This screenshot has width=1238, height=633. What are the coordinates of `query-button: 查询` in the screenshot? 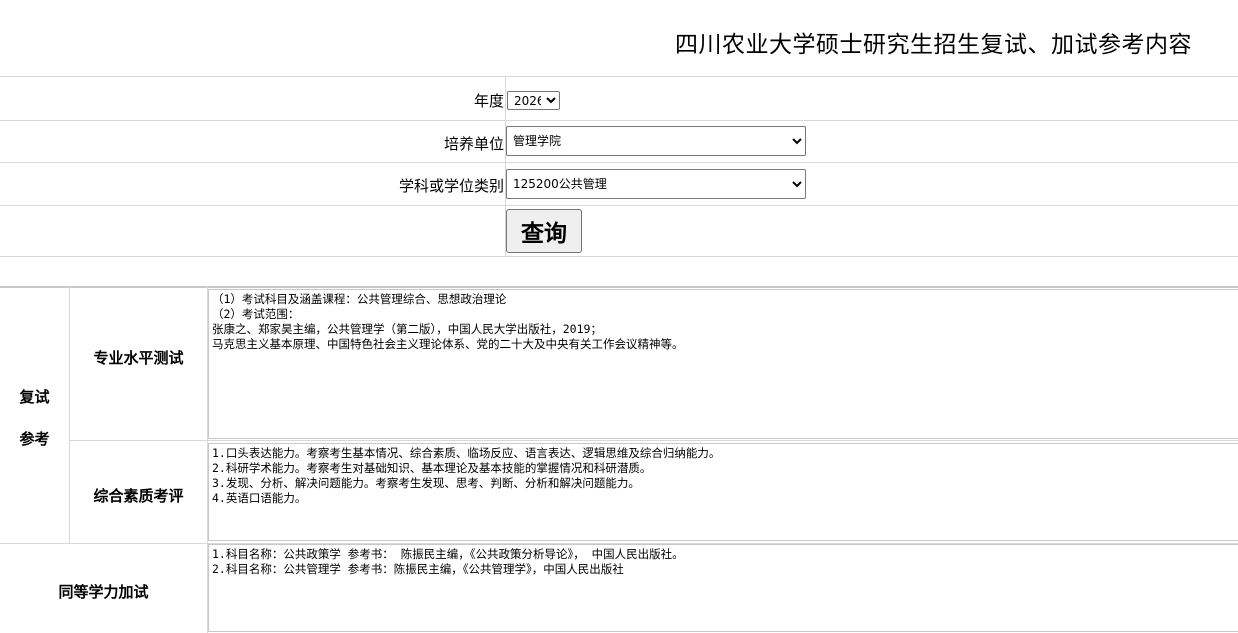 It's located at (544, 231).